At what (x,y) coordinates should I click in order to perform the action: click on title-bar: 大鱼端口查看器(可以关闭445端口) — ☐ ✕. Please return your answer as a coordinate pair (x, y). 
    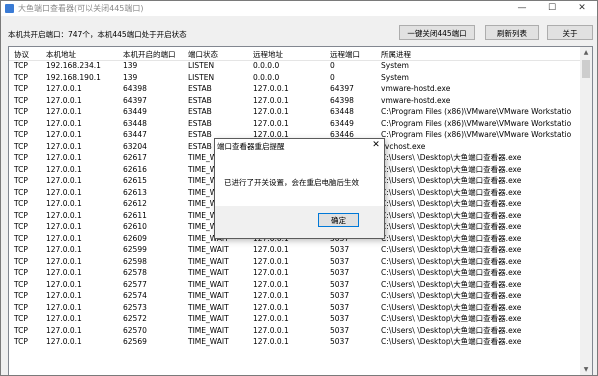
    Looking at the image, I should click on (299, 8).